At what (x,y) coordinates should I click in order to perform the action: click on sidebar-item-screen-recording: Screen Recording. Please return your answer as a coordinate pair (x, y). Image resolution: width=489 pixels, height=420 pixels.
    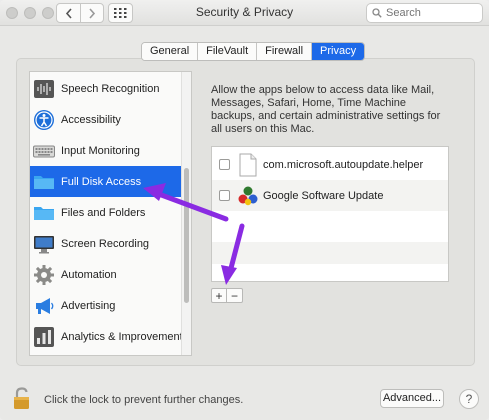
    Looking at the image, I should click on (106, 243).